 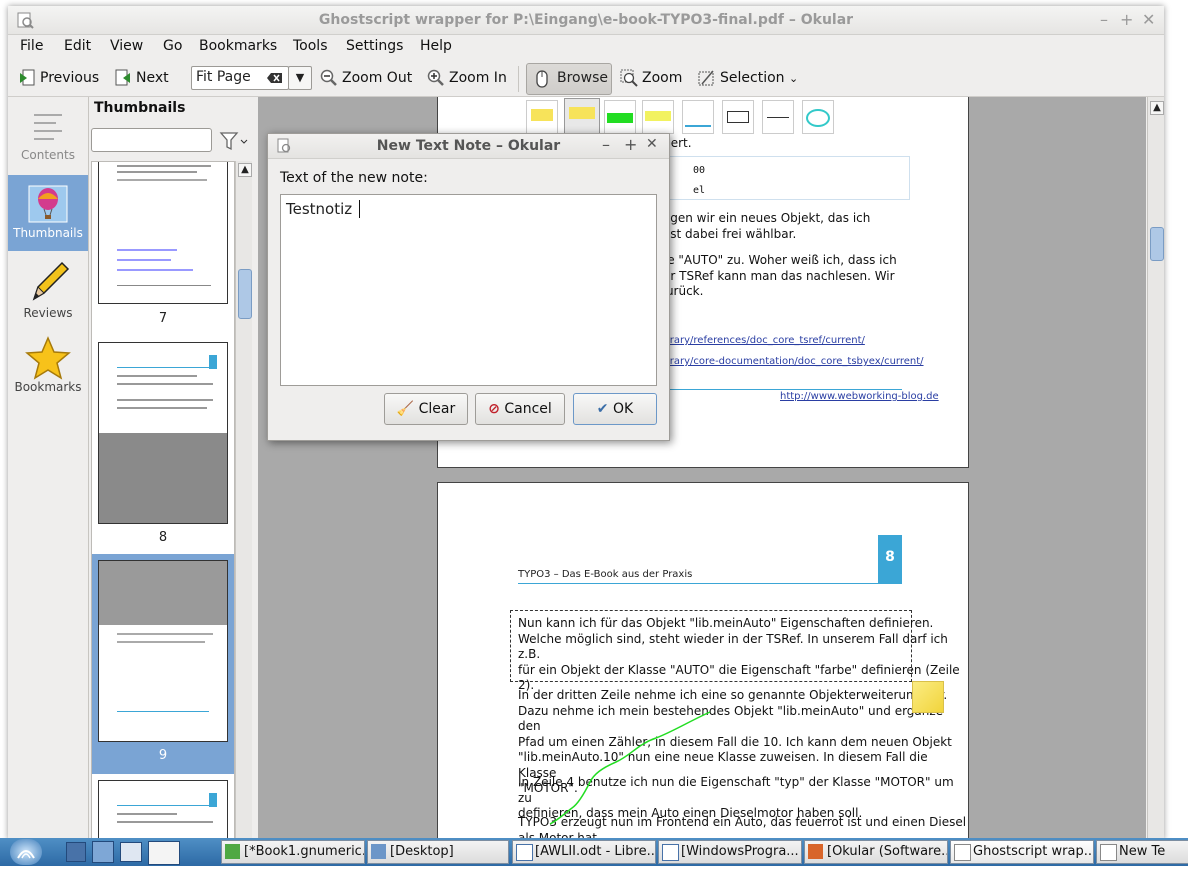 What do you see at coordinates (374, 46) in the screenshot?
I see `menu-settings: Settings` at bounding box center [374, 46].